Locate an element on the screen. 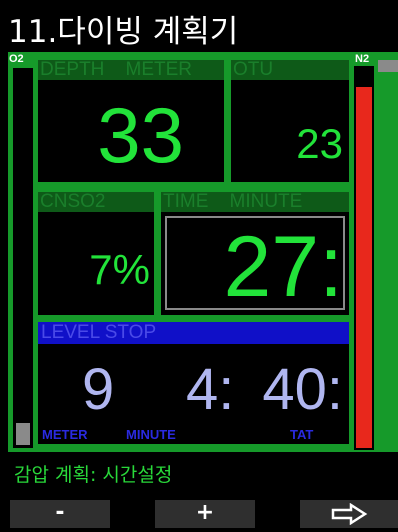 Image resolution: width=398 pixels, height=532 pixels. scroll-indicator is located at coordinates (388, 66).